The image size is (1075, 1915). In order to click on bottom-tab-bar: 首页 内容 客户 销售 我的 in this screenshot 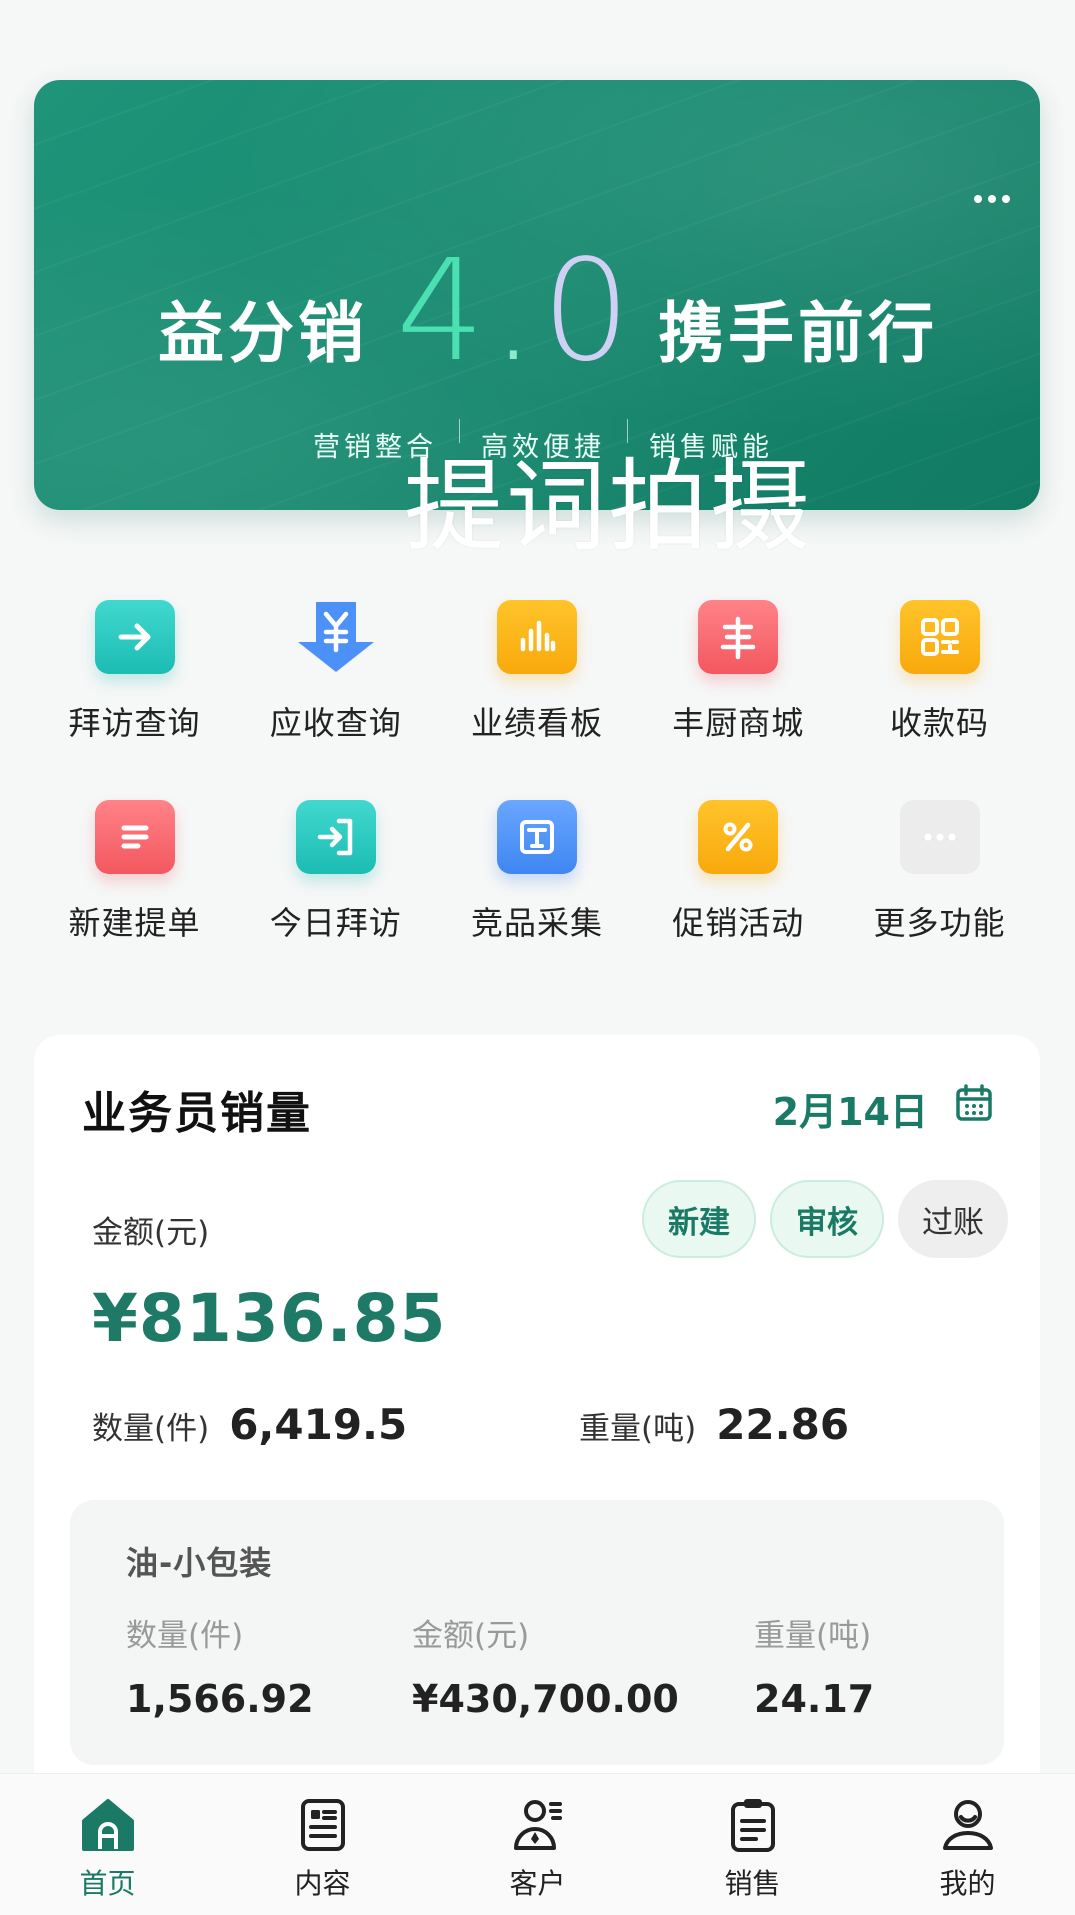, I will do `click(537, 1844)`.